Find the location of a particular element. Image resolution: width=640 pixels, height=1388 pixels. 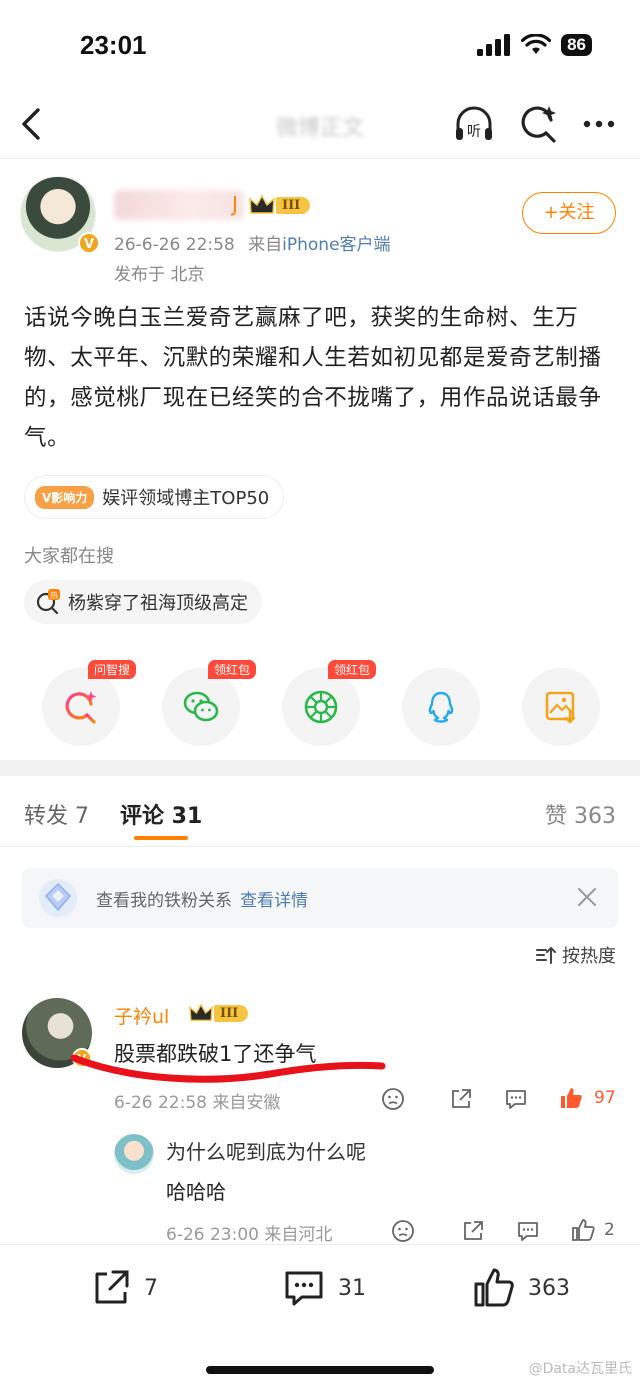

verified-v-badge: V is located at coordinates (89, 243).